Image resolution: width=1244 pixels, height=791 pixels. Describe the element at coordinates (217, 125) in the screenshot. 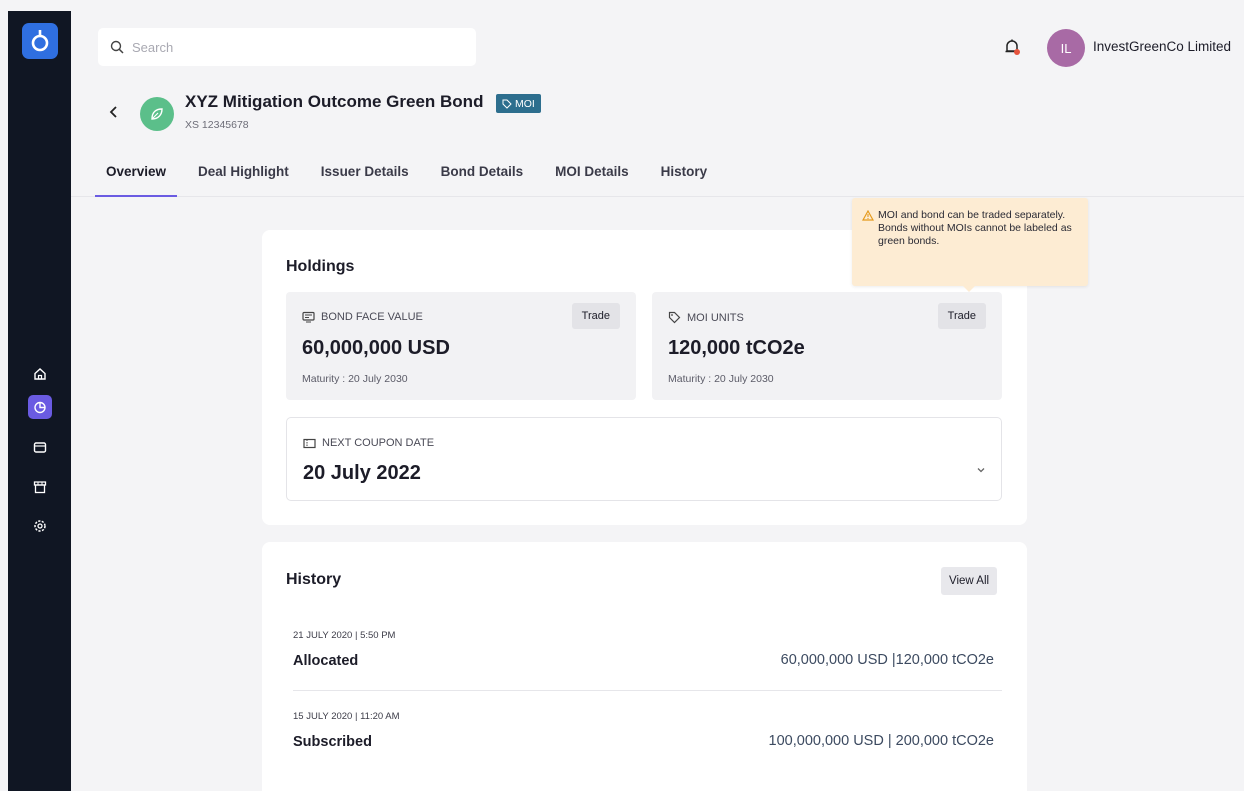

I see `bond-code: XS 12345678` at that location.